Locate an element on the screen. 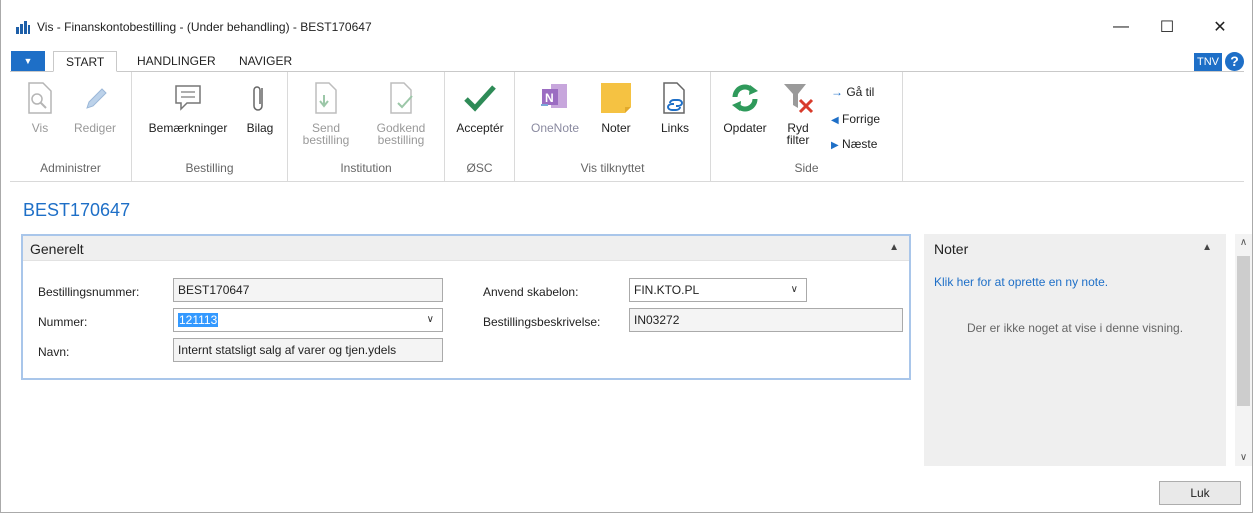 The height and width of the screenshot is (513, 1253). svg-text: N is located at coordinates (549, 98).